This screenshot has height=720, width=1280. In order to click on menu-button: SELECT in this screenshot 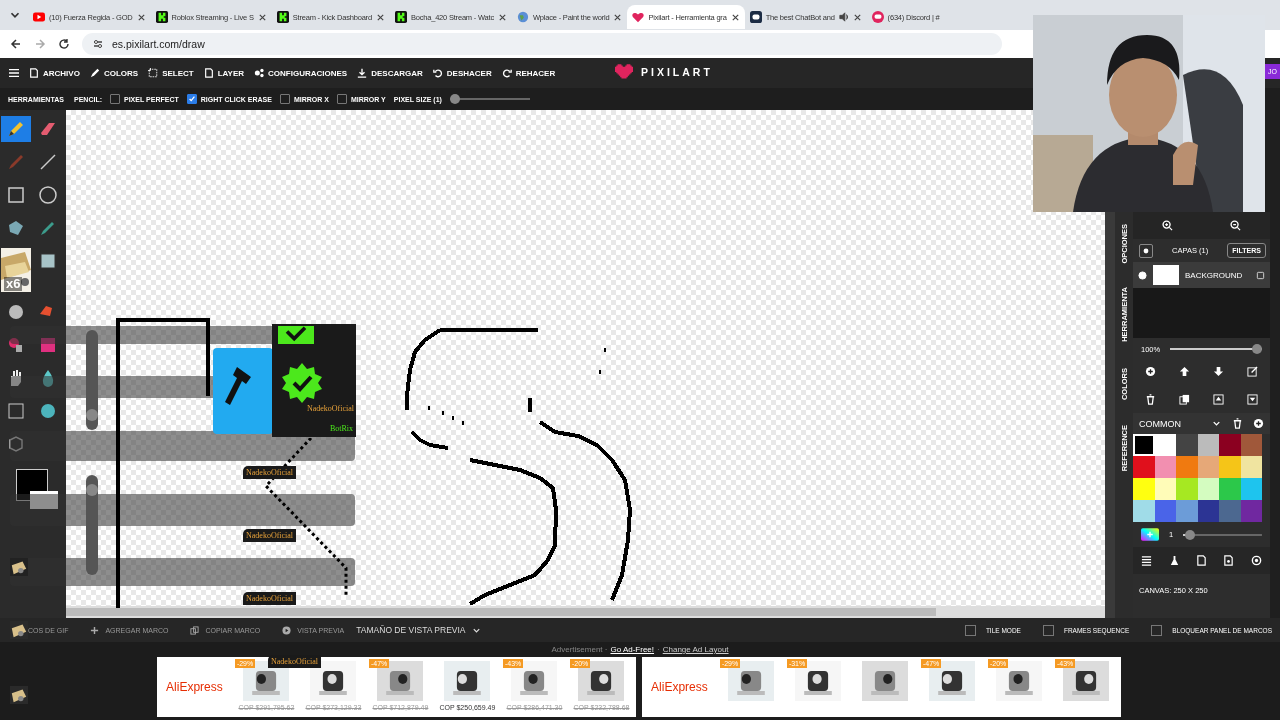, I will do `click(171, 73)`.